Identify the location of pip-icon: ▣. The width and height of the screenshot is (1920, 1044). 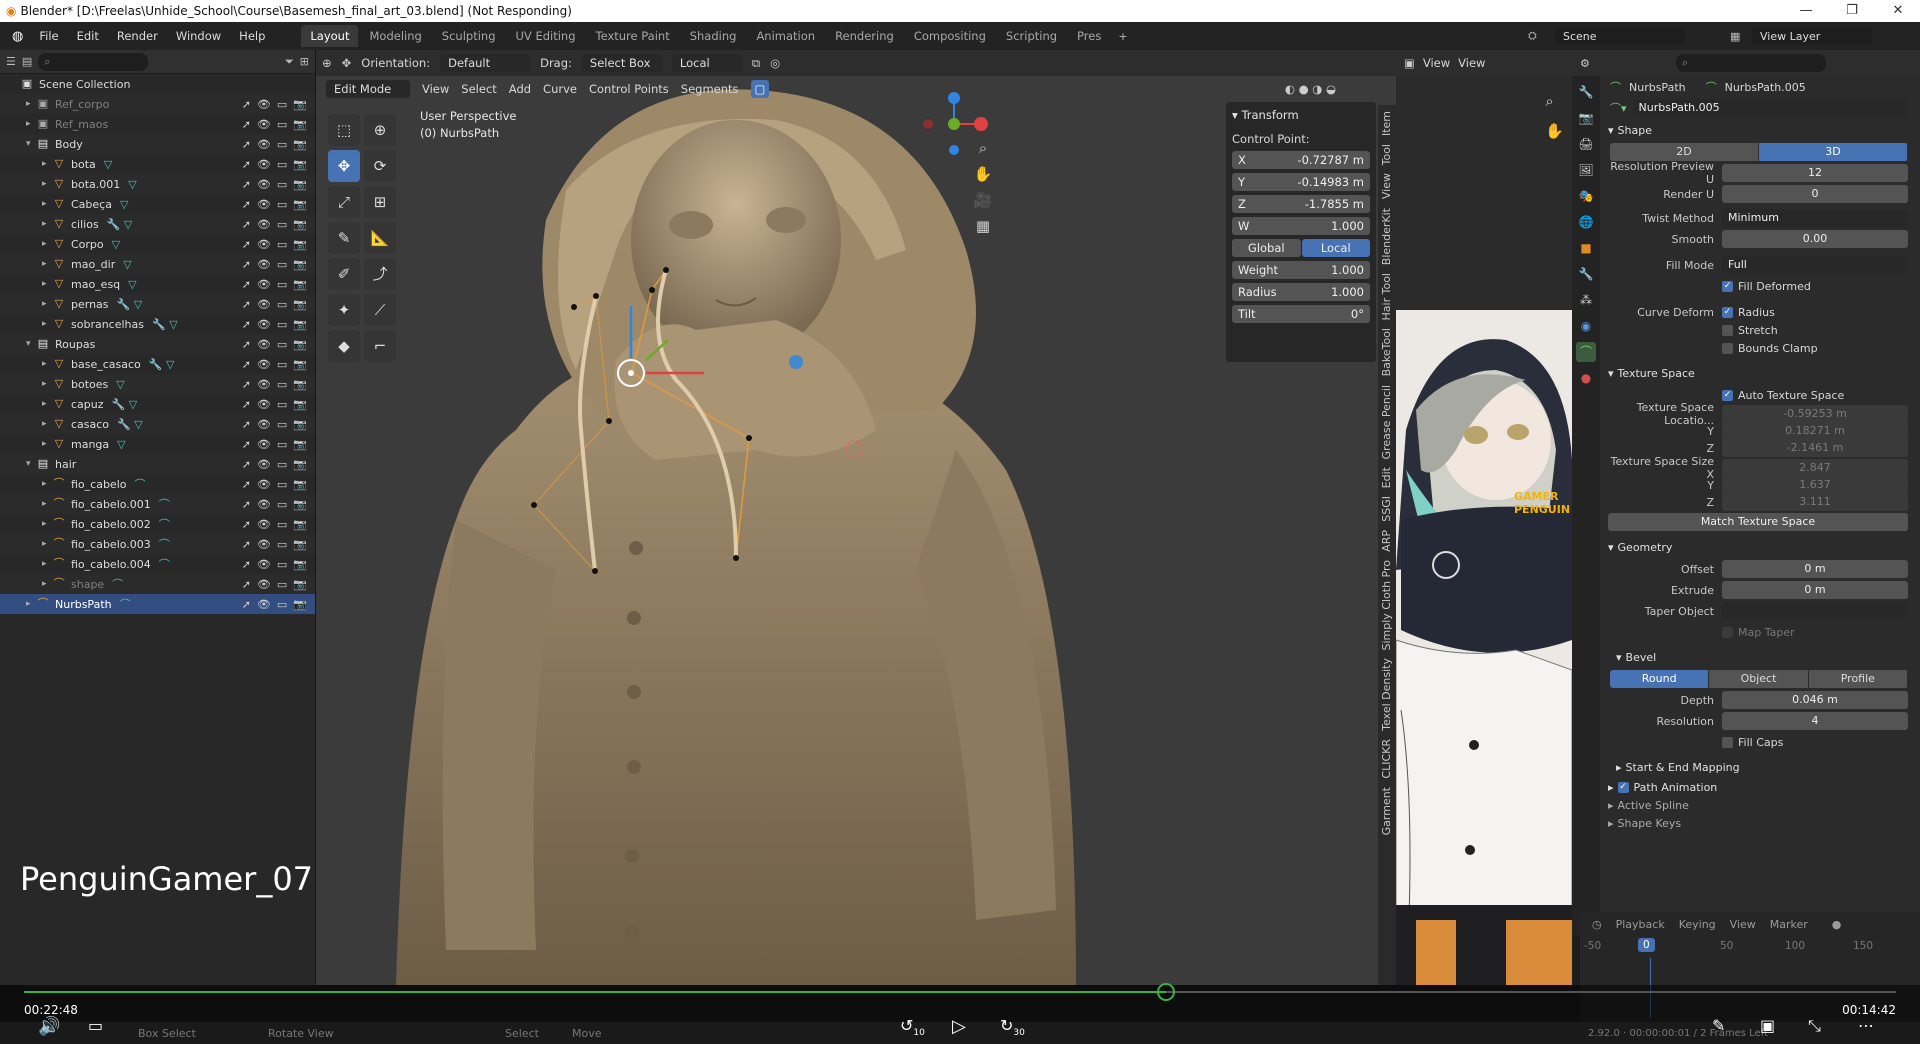
(1767, 1025).